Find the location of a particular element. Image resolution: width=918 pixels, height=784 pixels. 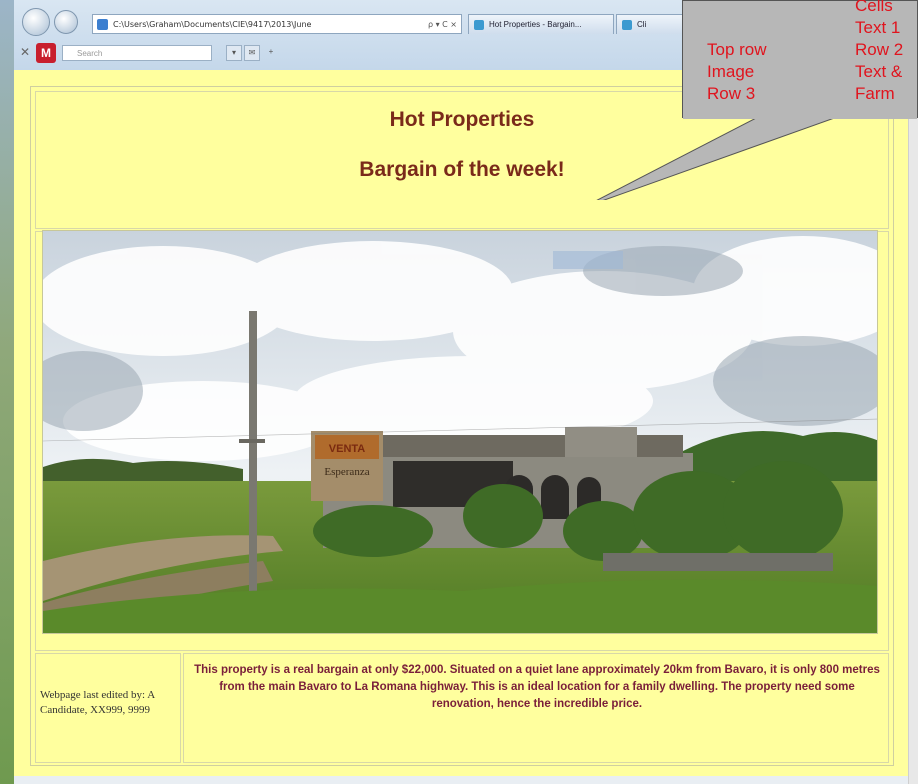

callout-item: Row 3 is located at coordinates (731, 93).